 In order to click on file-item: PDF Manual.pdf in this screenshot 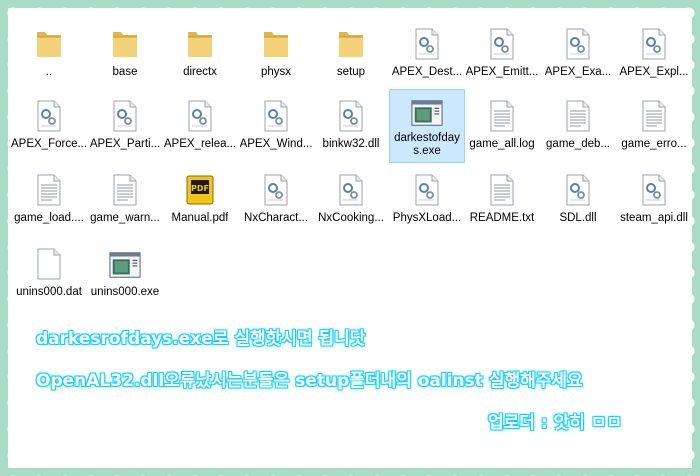, I will do `click(200, 201)`.